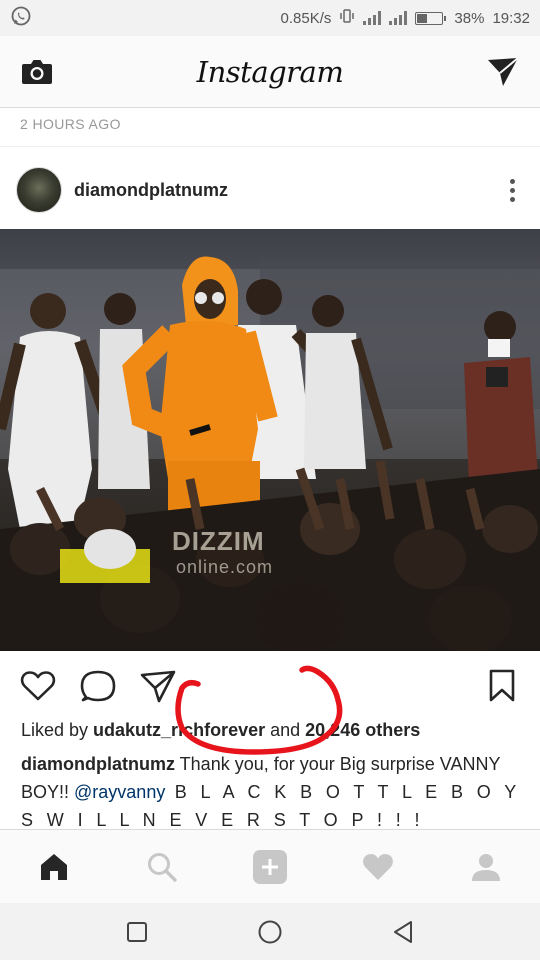 The height and width of the screenshot is (960, 540). What do you see at coordinates (162, 867) in the screenshot?
I see `search-icon` at bounding box center [162, 867].